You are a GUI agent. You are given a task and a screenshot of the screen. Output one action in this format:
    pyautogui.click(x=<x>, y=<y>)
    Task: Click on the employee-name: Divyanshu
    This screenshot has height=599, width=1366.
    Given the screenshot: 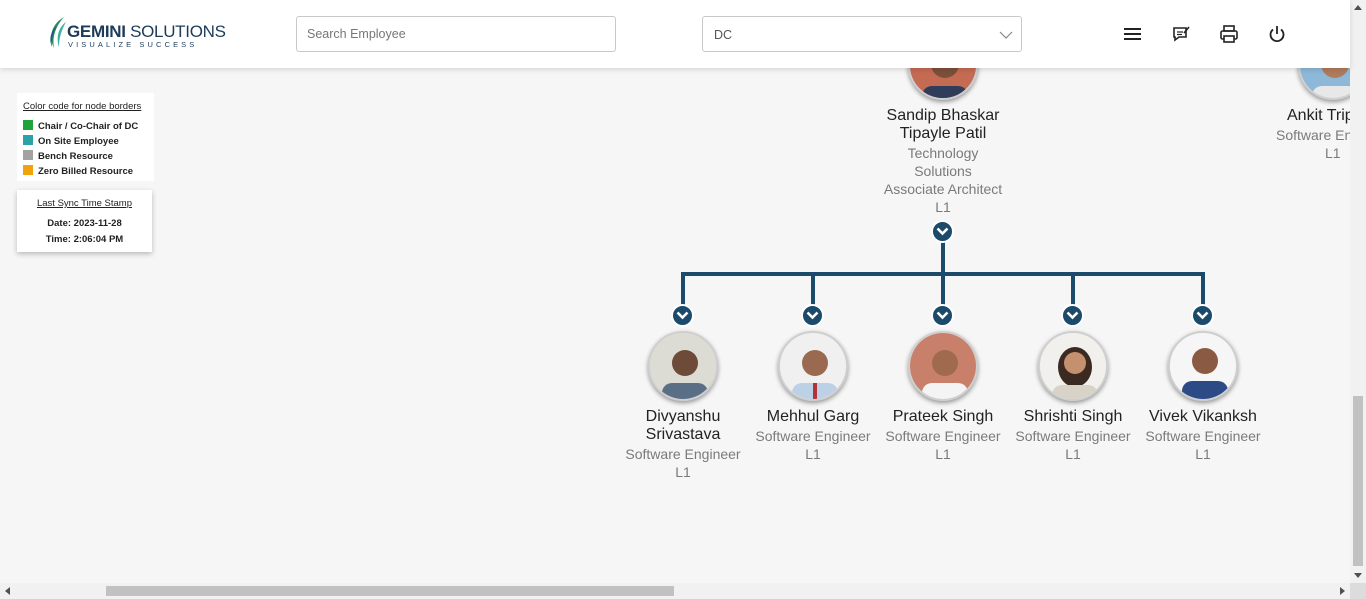 What is the action you would take?
    pyautogui.click(x=683, y=416)
    